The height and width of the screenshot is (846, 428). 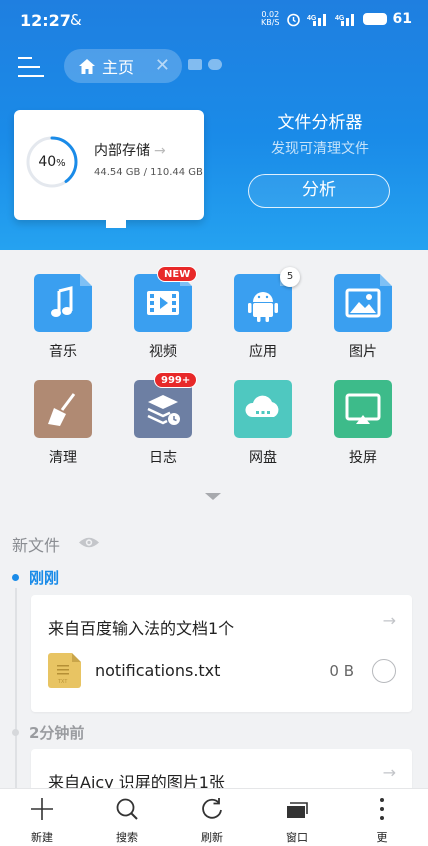 I want to click on window-mini-icon, so click(x=195, y=64).